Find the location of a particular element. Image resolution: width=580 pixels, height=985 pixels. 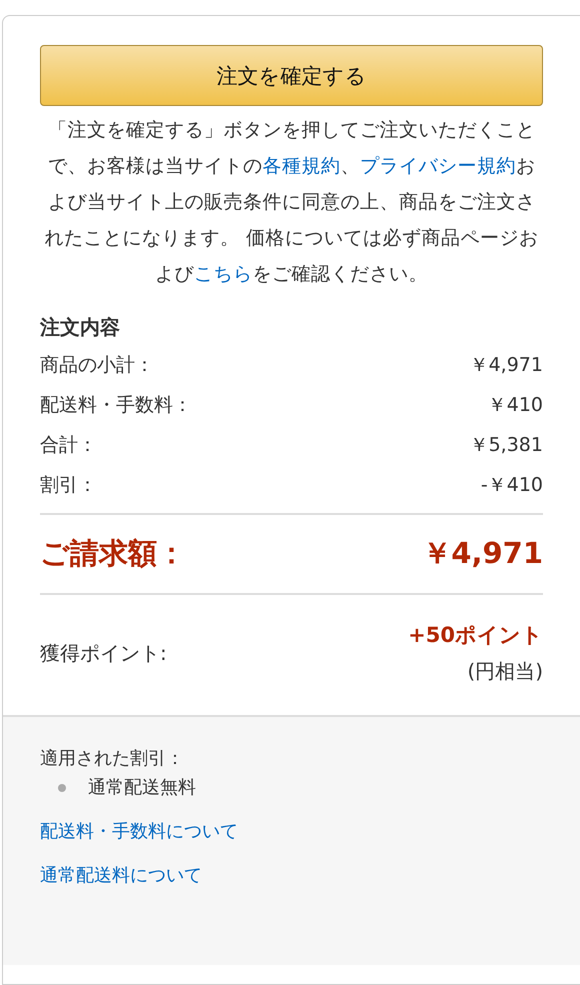

terms-link: こちら is located at coordinates (223, 274).